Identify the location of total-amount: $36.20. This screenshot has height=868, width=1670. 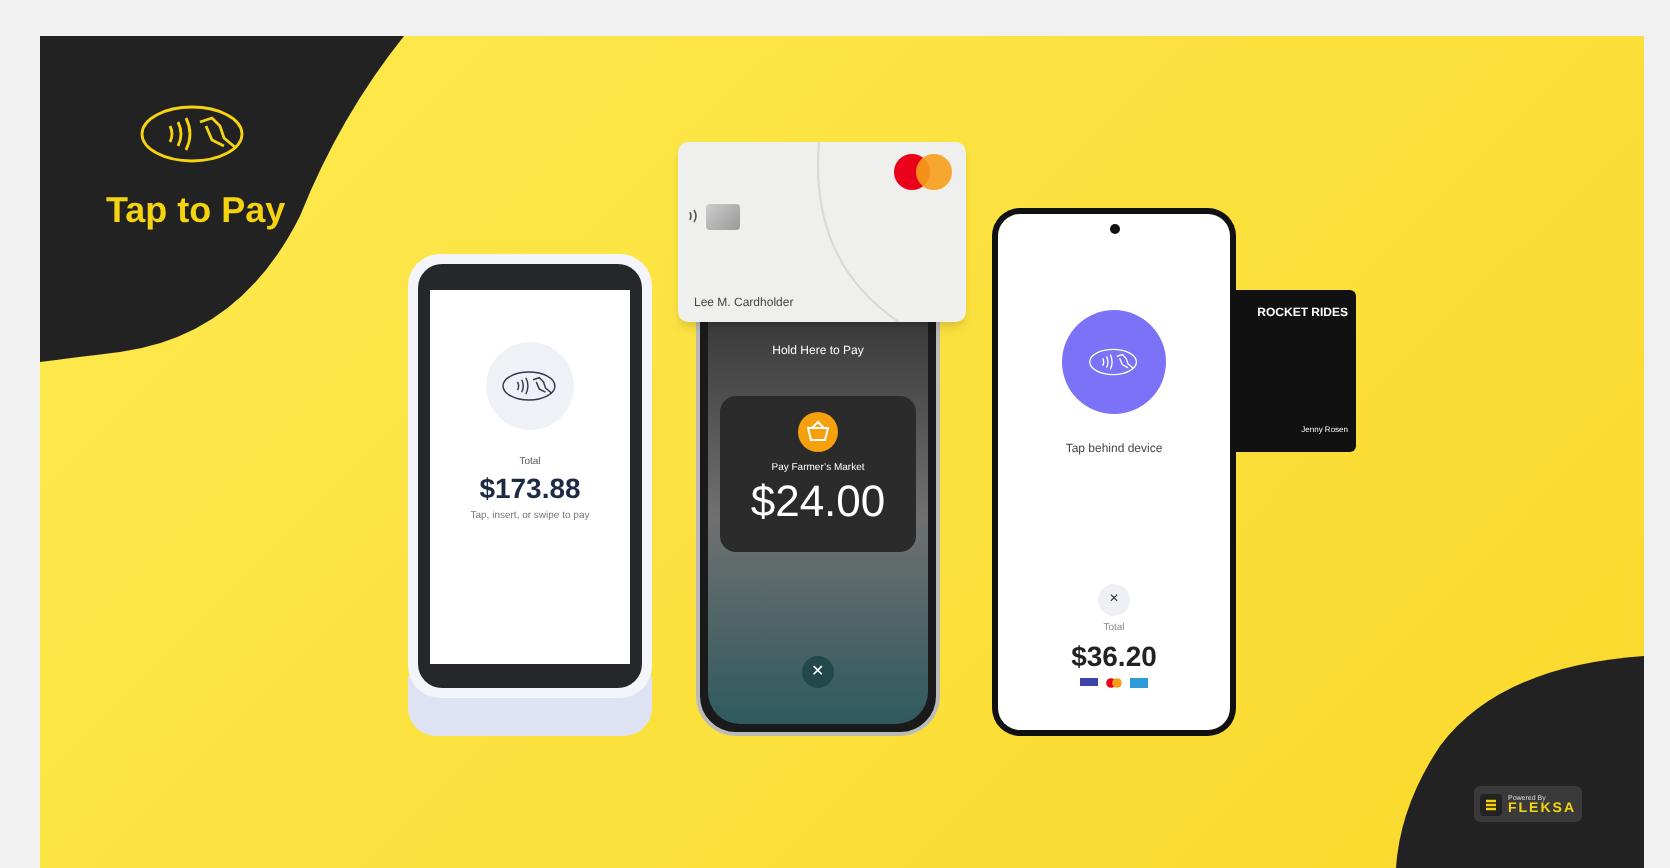
(1114, 655).